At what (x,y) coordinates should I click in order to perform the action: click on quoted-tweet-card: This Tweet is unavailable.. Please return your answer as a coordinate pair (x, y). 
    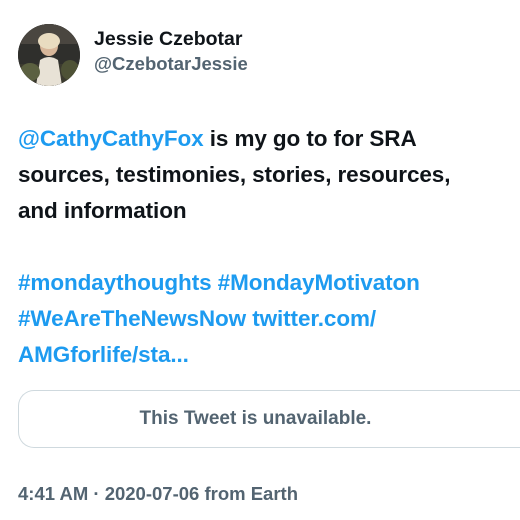
    Looking at the image, I should click on (269, 419).